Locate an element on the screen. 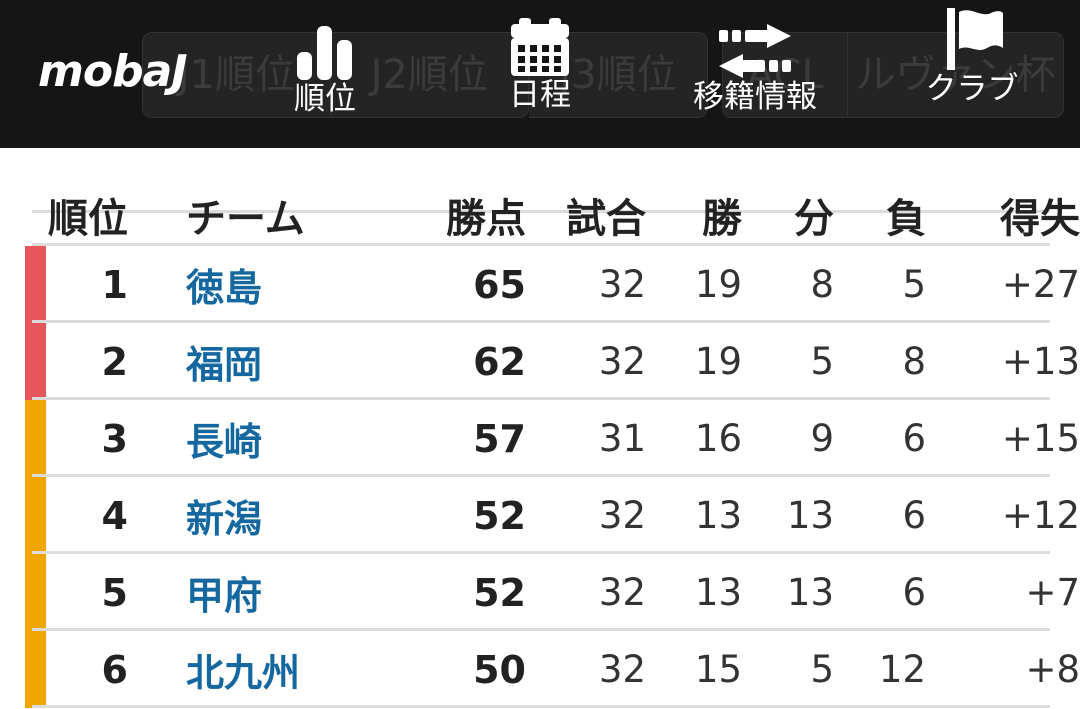  column-header-loss: 負 is located at coordinates (906, 219).